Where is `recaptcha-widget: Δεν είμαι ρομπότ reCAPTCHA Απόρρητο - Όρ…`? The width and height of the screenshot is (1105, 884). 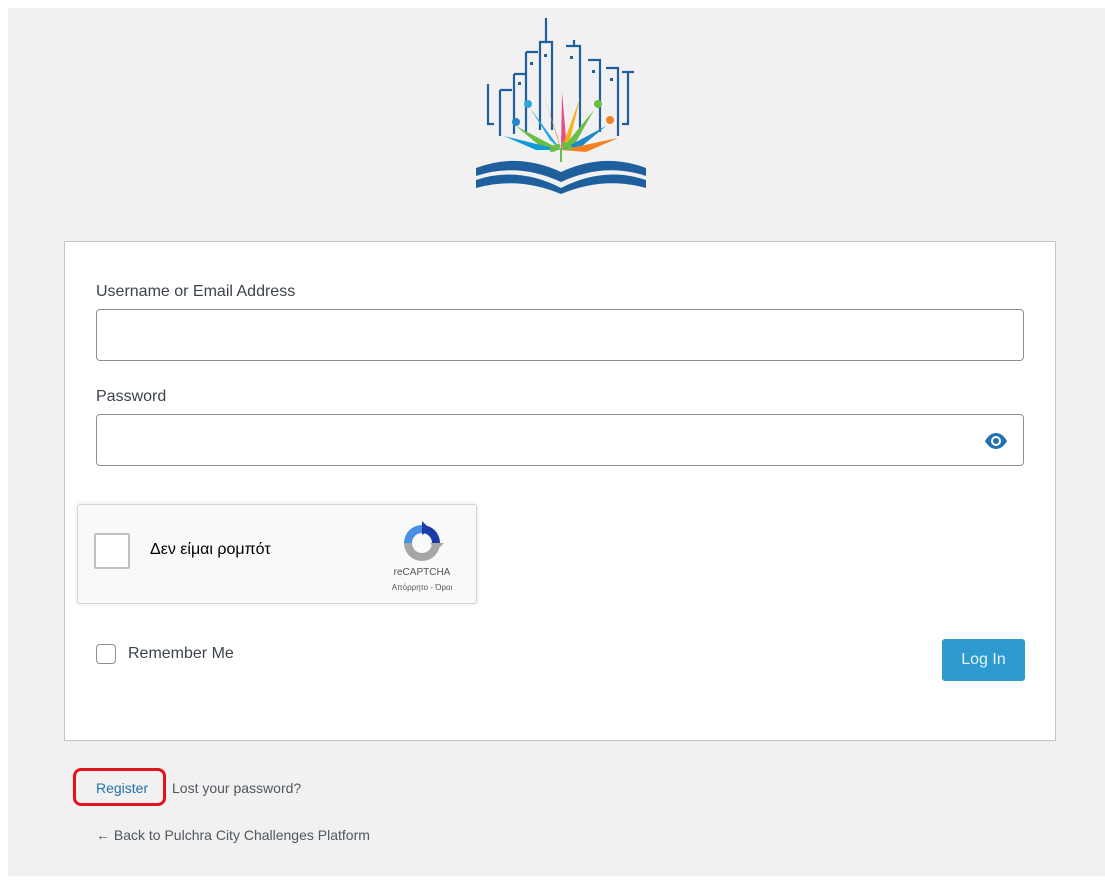
recaptcha-widget: Δεν είμαι ρομπότ reCAPTCHA Απόρρητο - Όρ… is located at coordinates (277, 554).